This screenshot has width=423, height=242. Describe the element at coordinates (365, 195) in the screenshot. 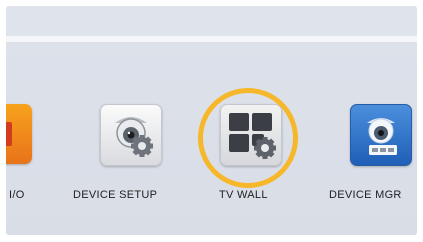

I see `device-mgr-label: DEVICE MGR` at that location.